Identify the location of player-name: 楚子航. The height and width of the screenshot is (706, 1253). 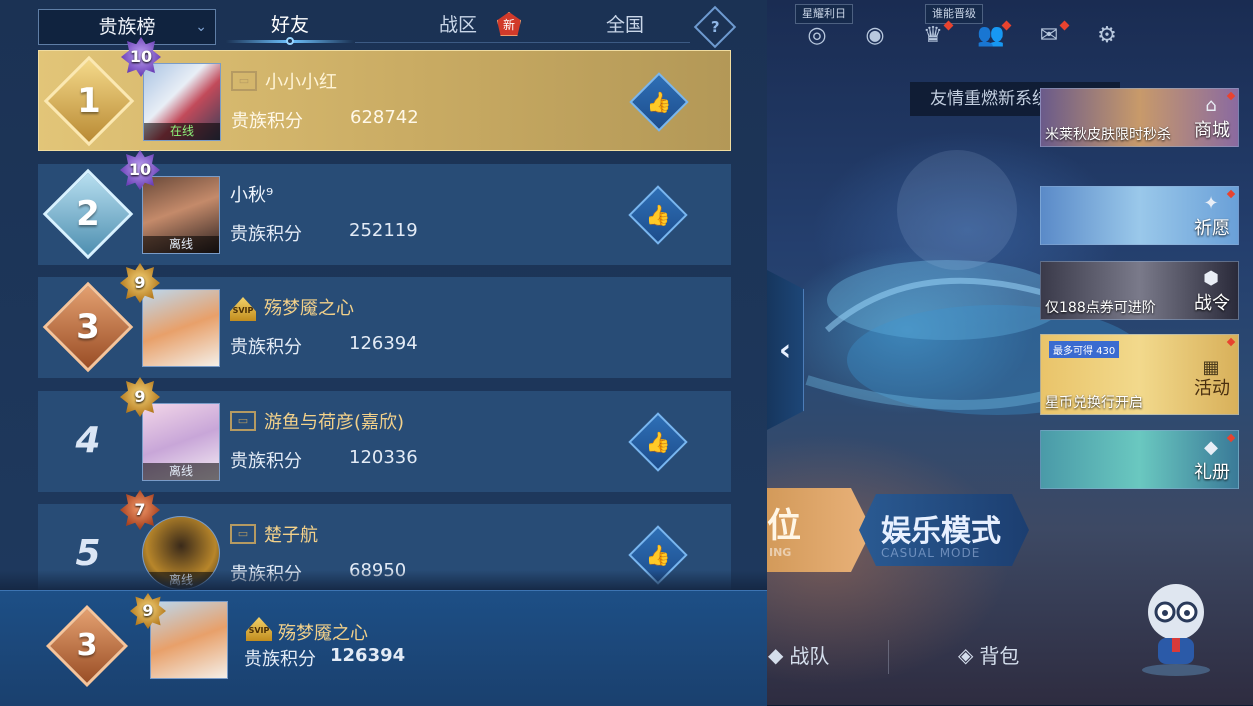
(291, 535).